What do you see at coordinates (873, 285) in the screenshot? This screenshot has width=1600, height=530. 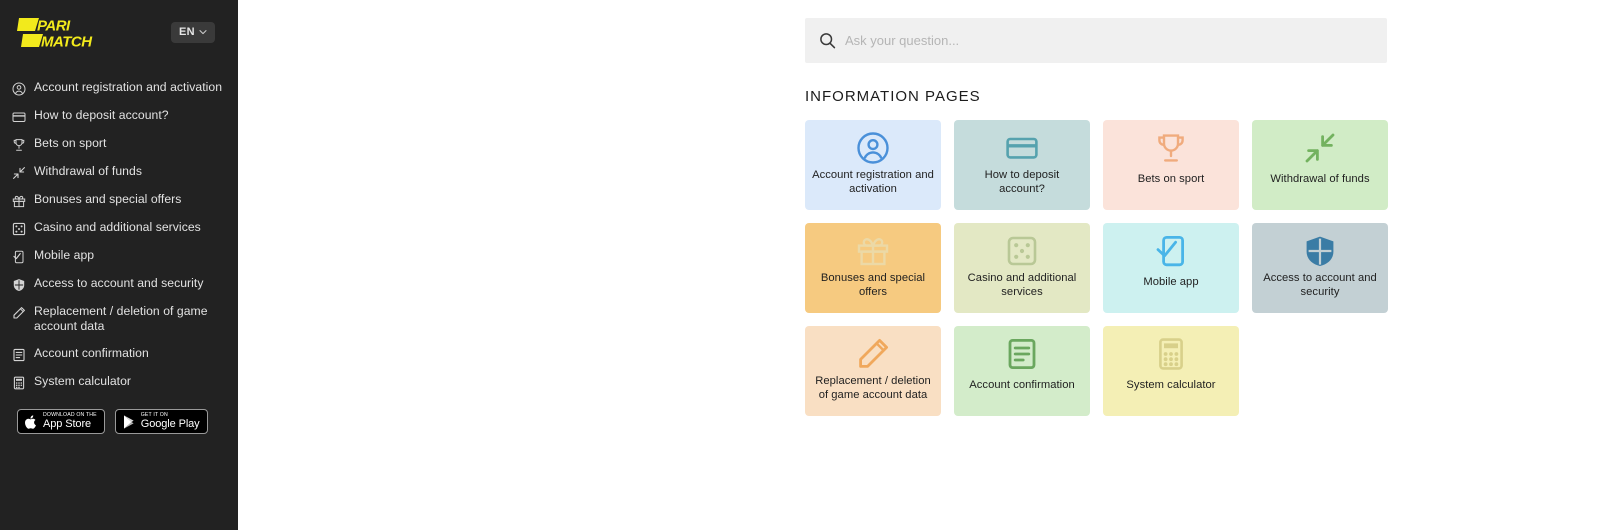 I see `card-label: Bonuses and special offers` at bounding box center [873, 285].